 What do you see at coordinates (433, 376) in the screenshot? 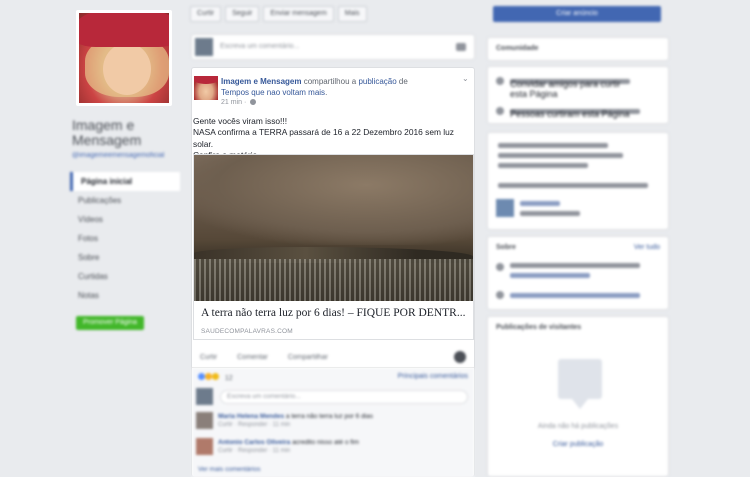
I see `comment-sort-link: Principais comentários` at bounding box center [433, 376].